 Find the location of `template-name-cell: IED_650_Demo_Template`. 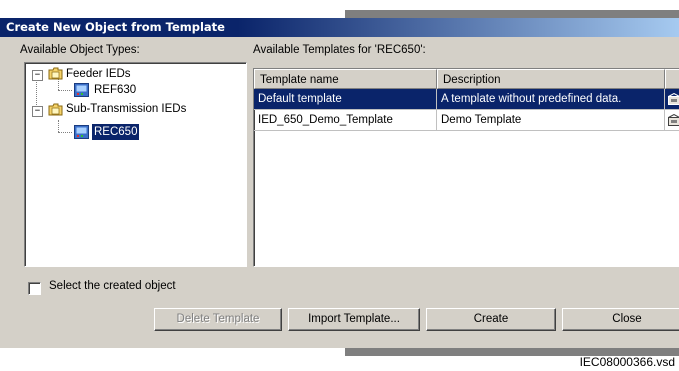

template-name-cell: IED_650_Demo_Template is located at coordinates (325, 120).